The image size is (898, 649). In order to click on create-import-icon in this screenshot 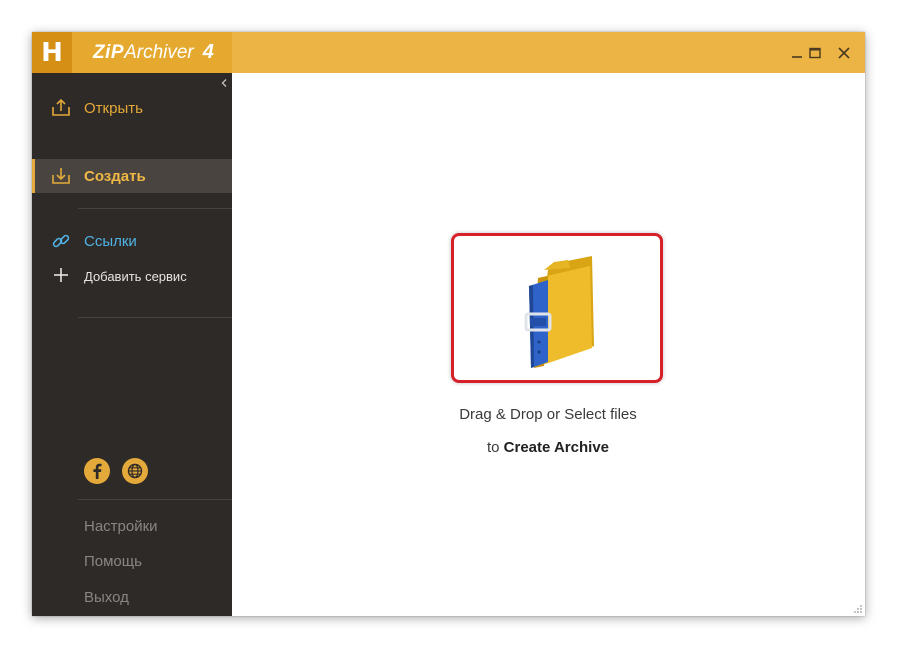, I will do `click(61, 176)`.